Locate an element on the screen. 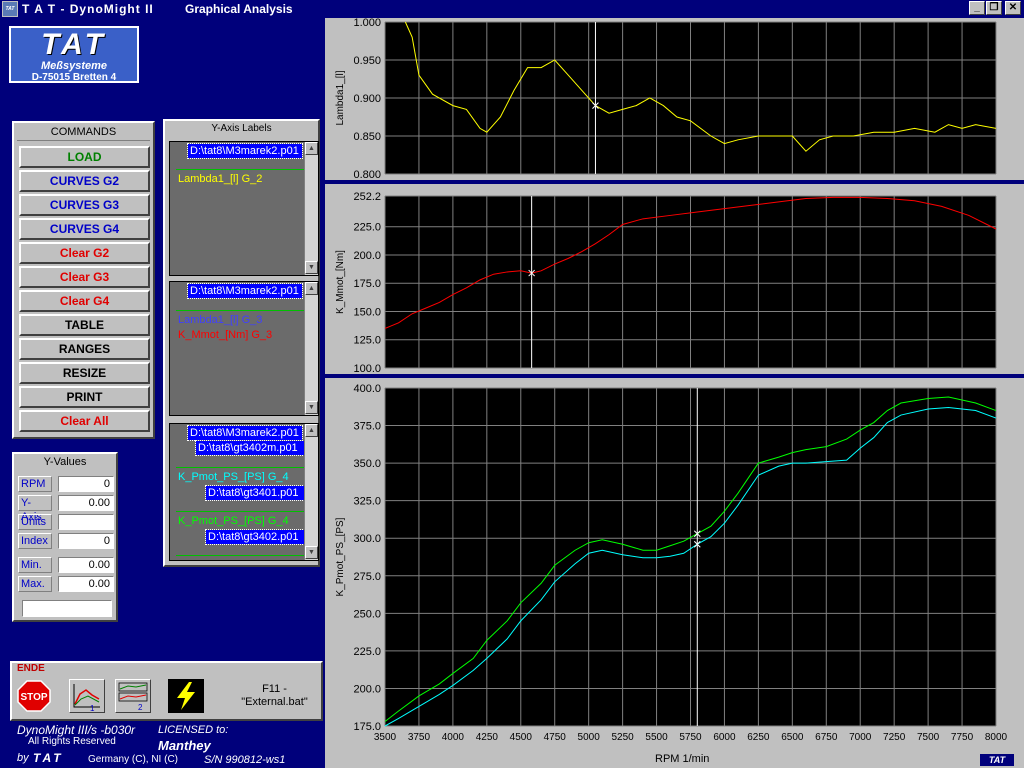 The width and height of the screenshot is (1024, 768). command-button-clear-g4: Clear G4 is located at coordinates (84, 301).